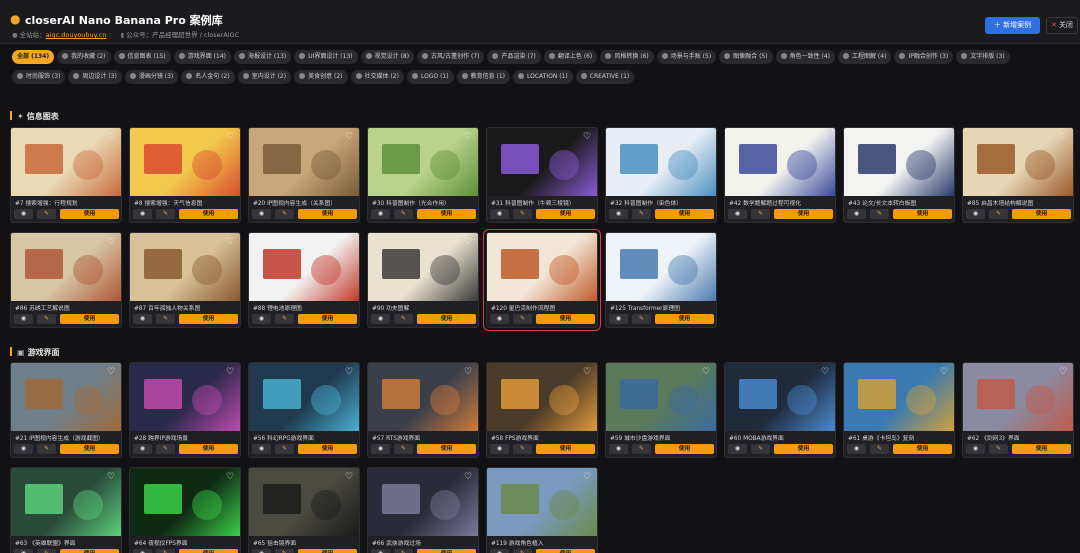  Describe the element at coordinates (263, 57) in the screenshot. I see `filter-chip: 海报设计 (13)` at that location.